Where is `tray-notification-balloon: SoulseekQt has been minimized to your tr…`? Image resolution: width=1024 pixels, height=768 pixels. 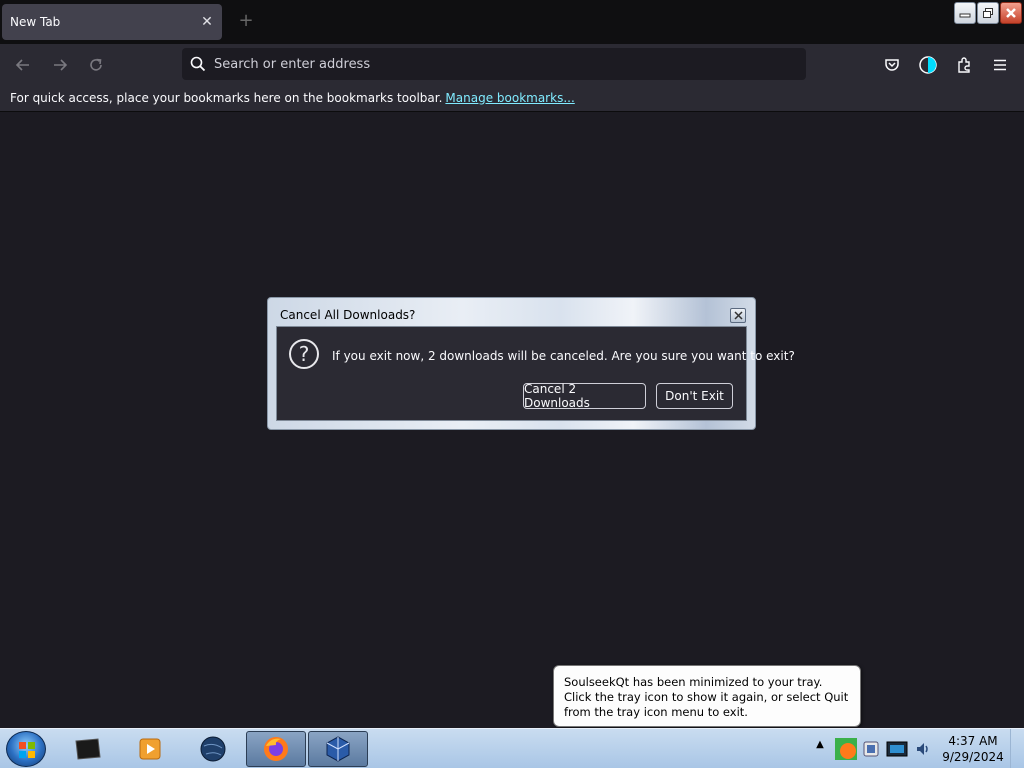 tray-notification-balloon: SoulseekQt has been minimized to your tr… is located at coordinates (707, 696).